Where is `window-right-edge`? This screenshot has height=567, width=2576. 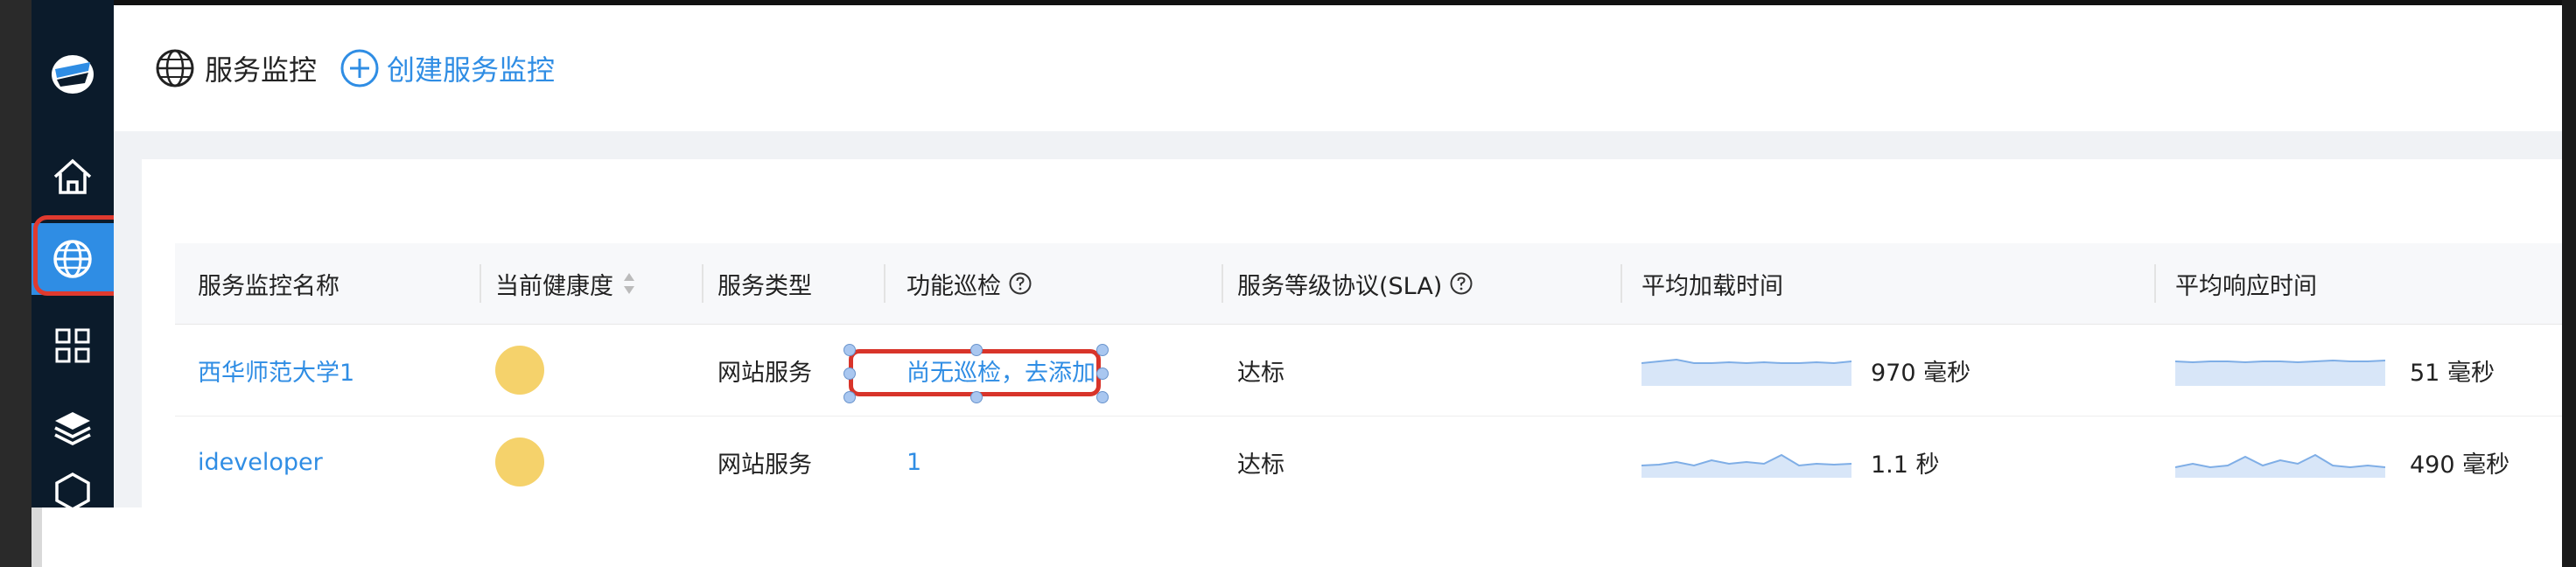
window-right-edge is located at coordinates (2569, 283).